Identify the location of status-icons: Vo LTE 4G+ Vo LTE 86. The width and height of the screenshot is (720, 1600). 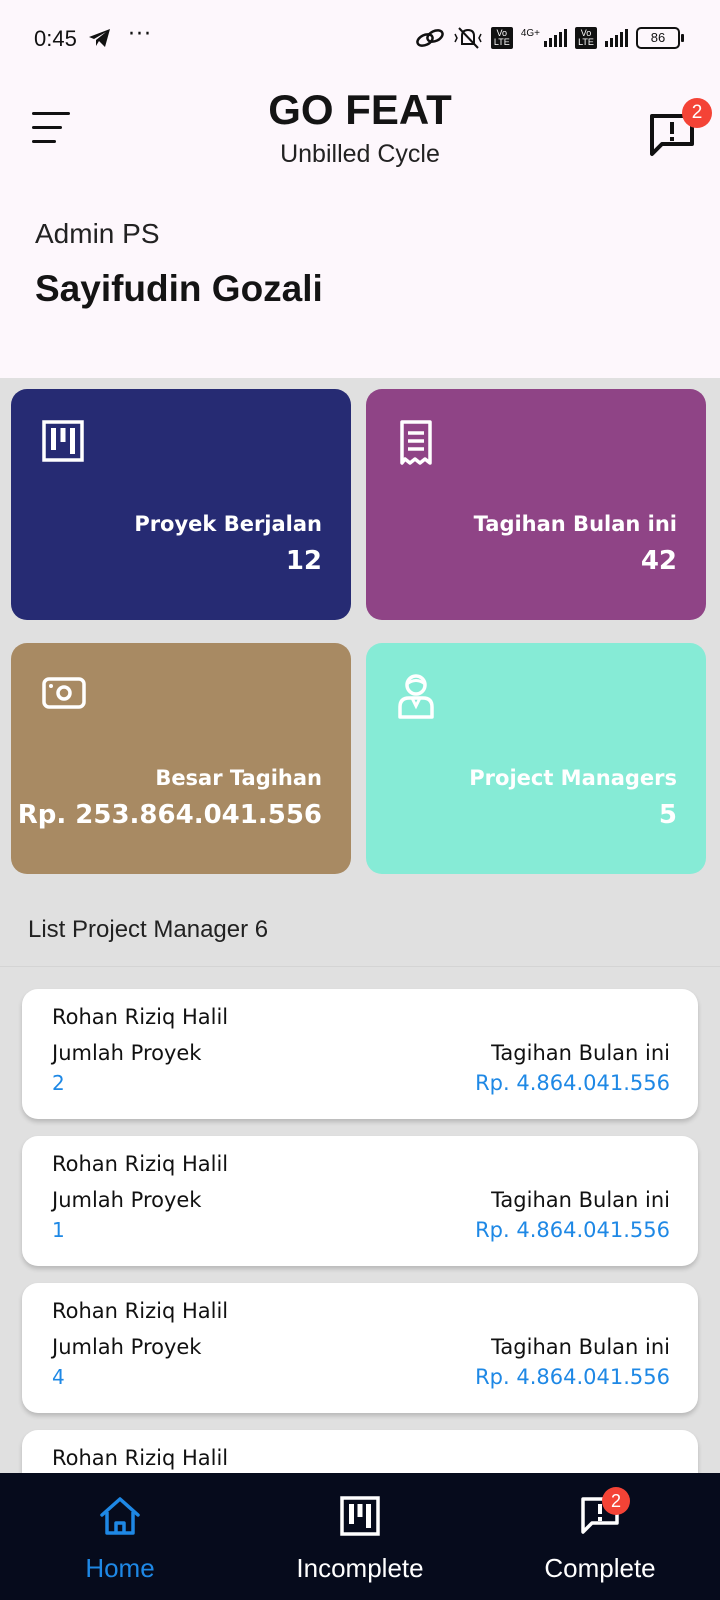
(549, 38).